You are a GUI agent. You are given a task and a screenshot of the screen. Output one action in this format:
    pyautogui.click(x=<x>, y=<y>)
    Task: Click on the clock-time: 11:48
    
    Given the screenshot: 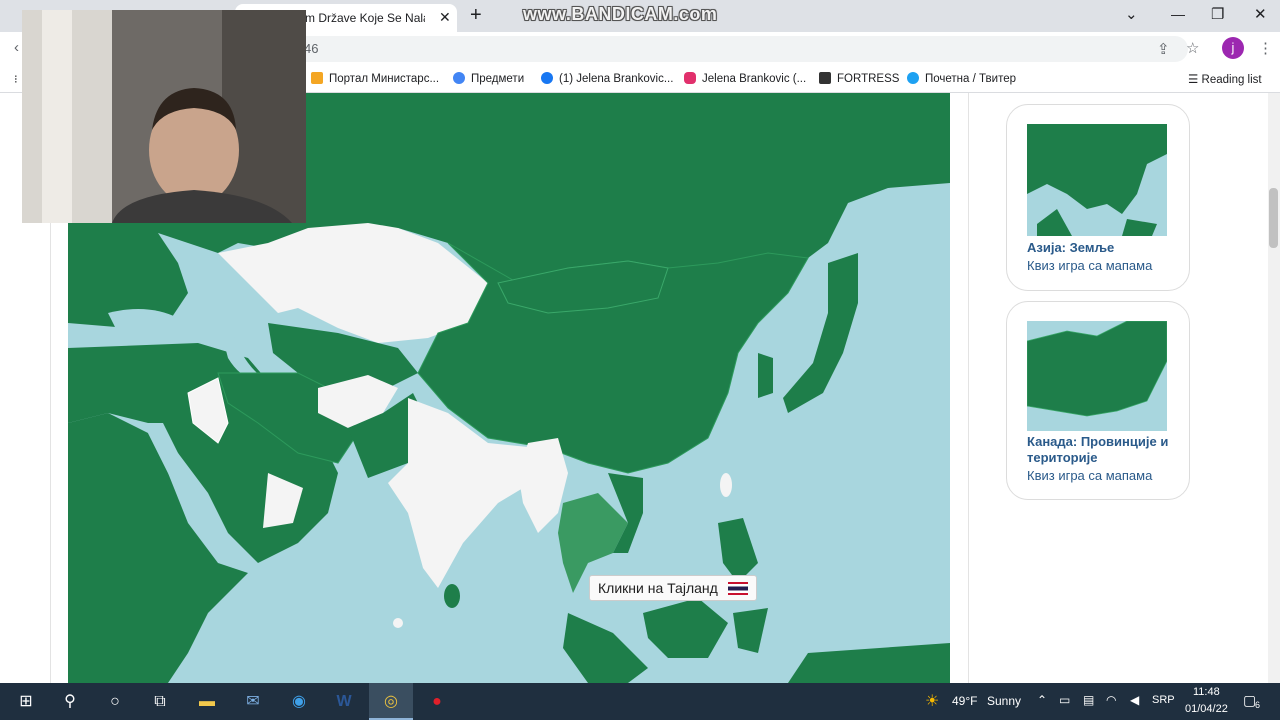 What is the action you would take?
    pyautogui.click(x=1206, y=692)
    